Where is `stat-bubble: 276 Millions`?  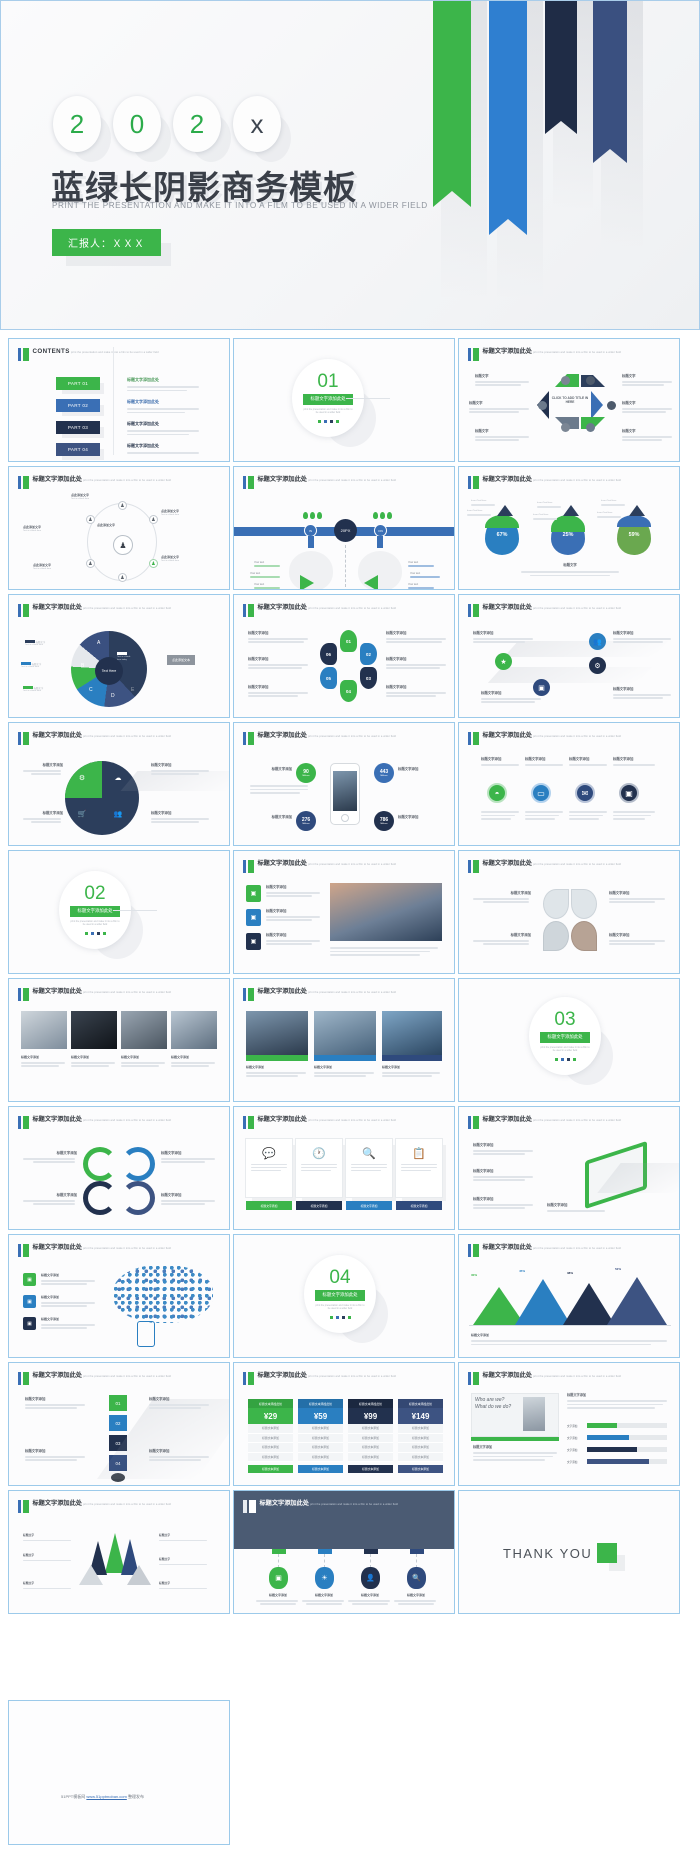
stat-bubble: 276 Millions is located at coordinates (306, 821).